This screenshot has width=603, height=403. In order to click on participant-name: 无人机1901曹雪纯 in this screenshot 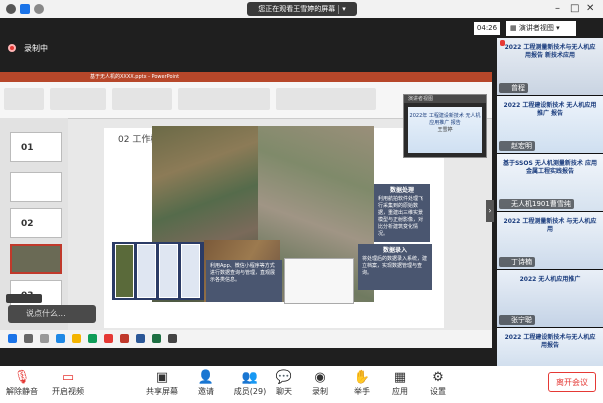, I will do `click(536, 204)`.